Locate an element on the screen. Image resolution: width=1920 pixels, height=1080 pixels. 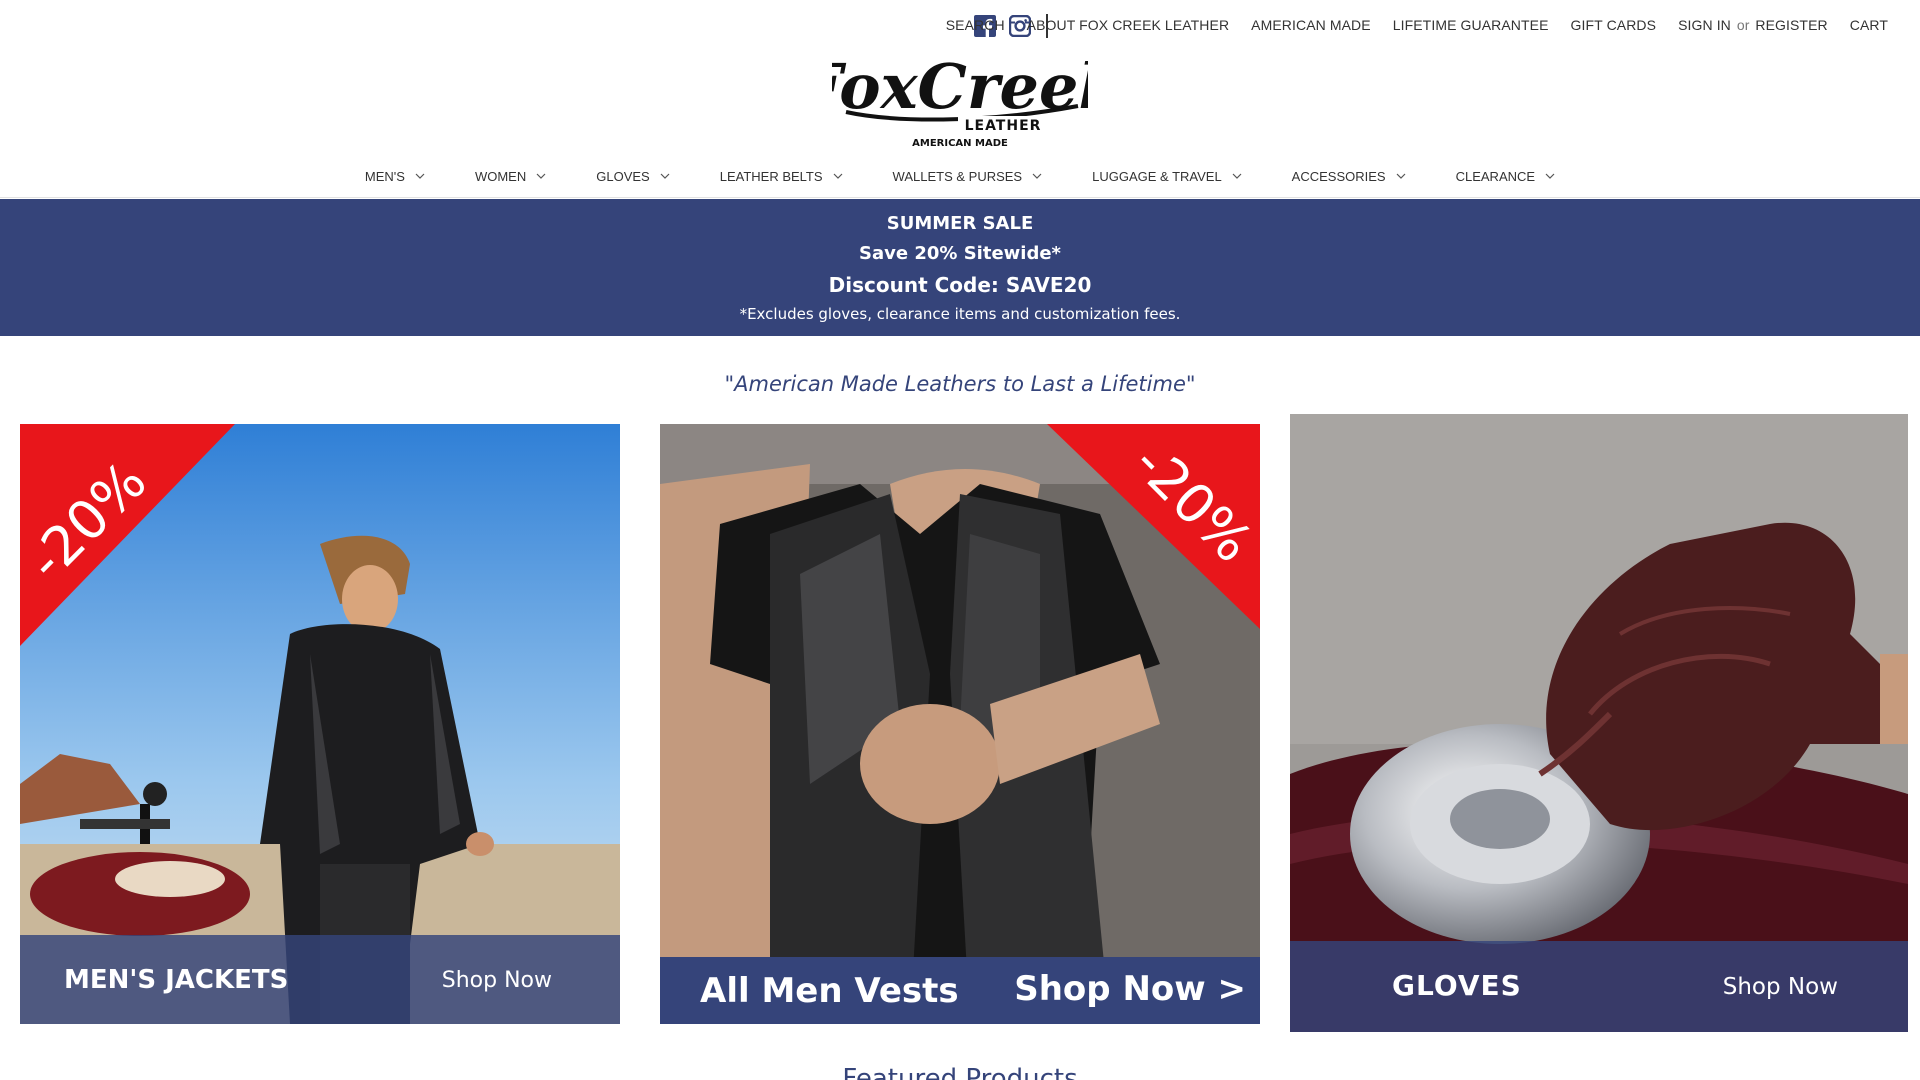
discount-code: Discount Code: SAVE20 is located at coordinates (960, 285).